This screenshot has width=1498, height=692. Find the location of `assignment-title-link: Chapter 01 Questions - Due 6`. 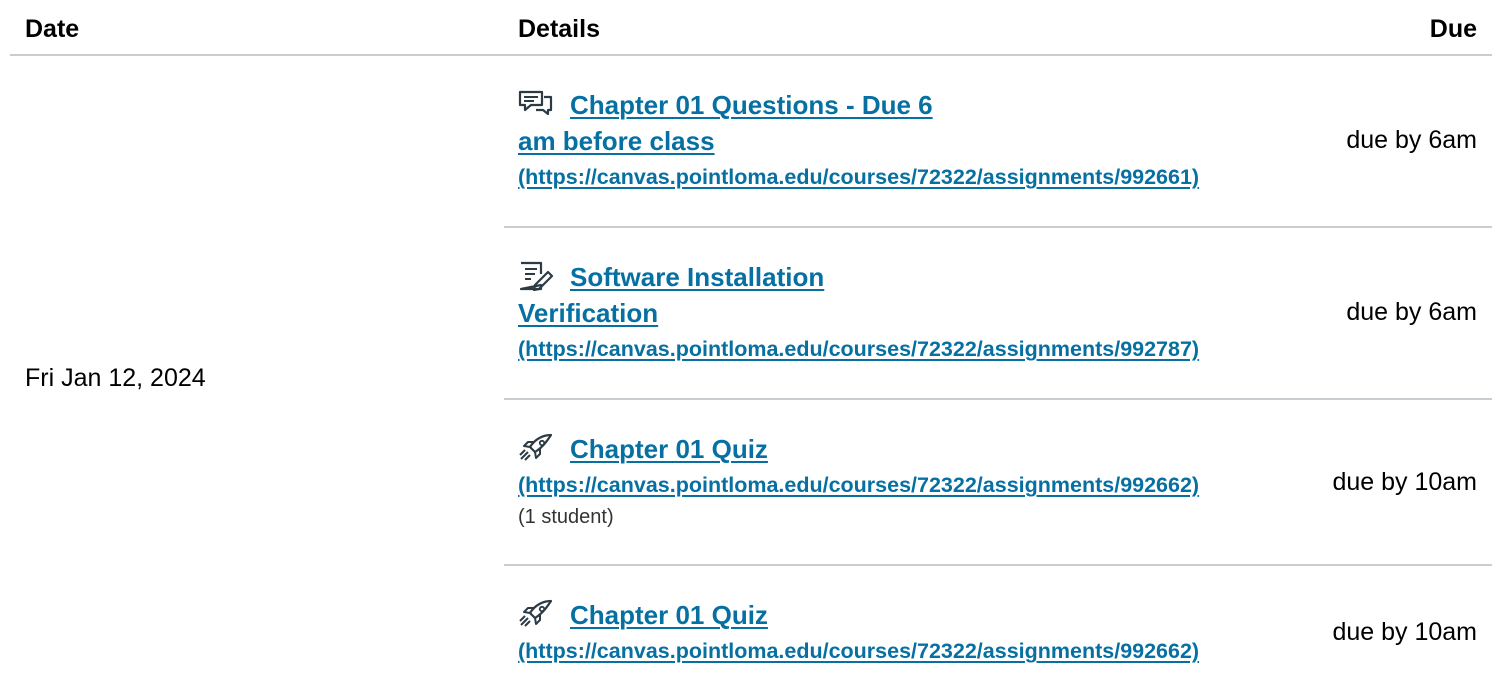

assignment-title-link: Chapter 01 Questions - Due 6 is located at coordinates (751, 105).